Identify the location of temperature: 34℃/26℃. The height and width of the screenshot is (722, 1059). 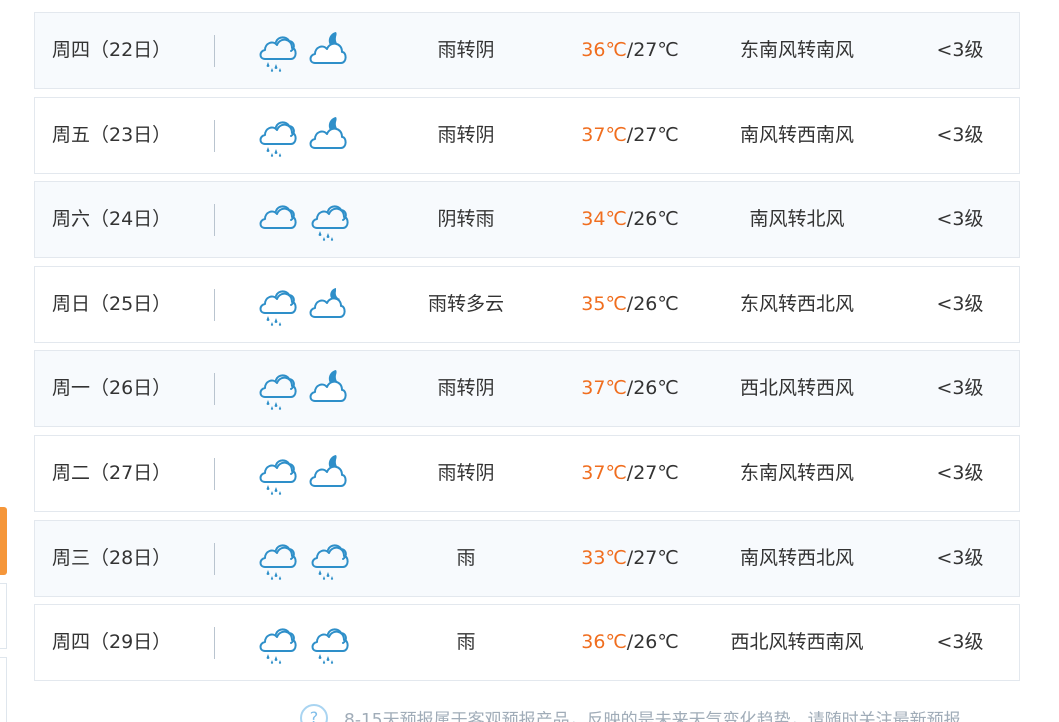
(630, 219).